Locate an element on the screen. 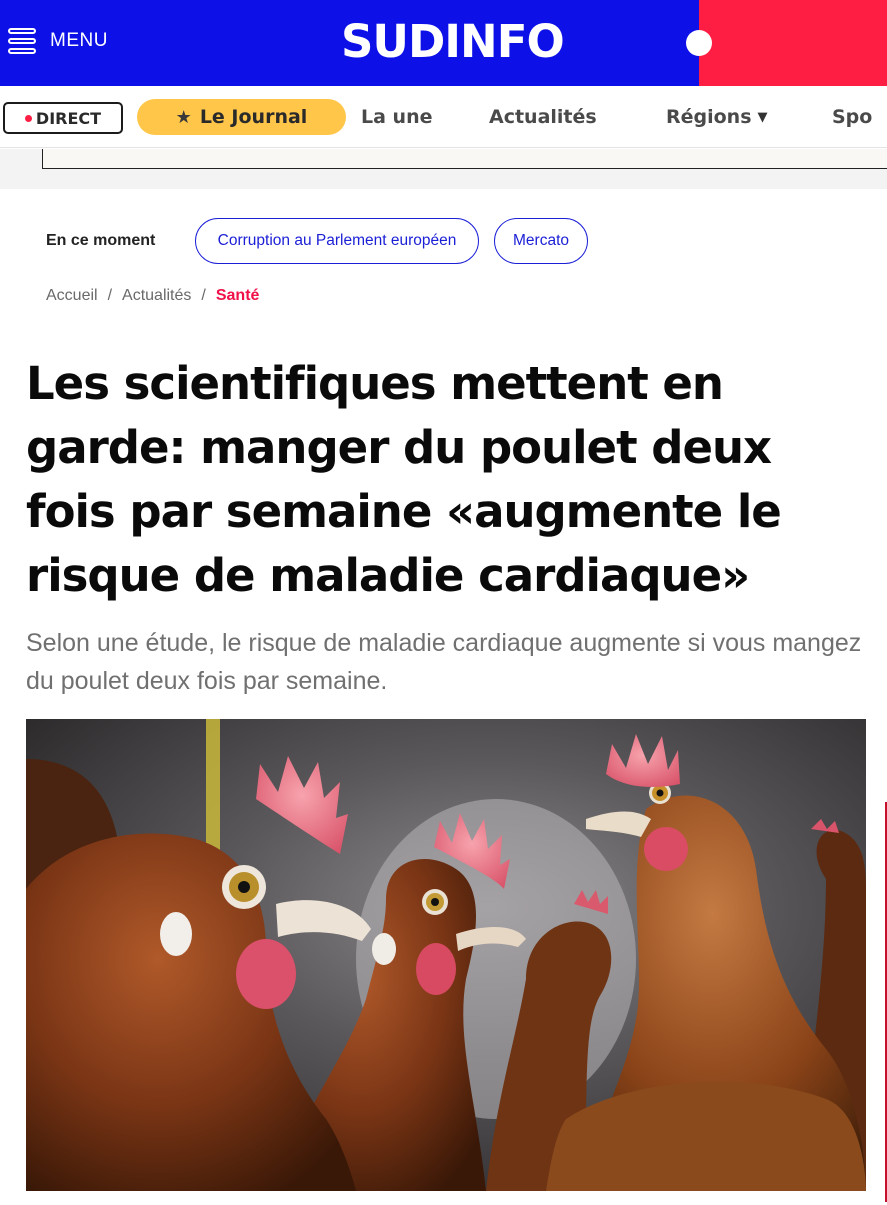 This screenshot has height=1205, width=887. nav-link-actualites: Actualités is located at coordinates (543, 117).